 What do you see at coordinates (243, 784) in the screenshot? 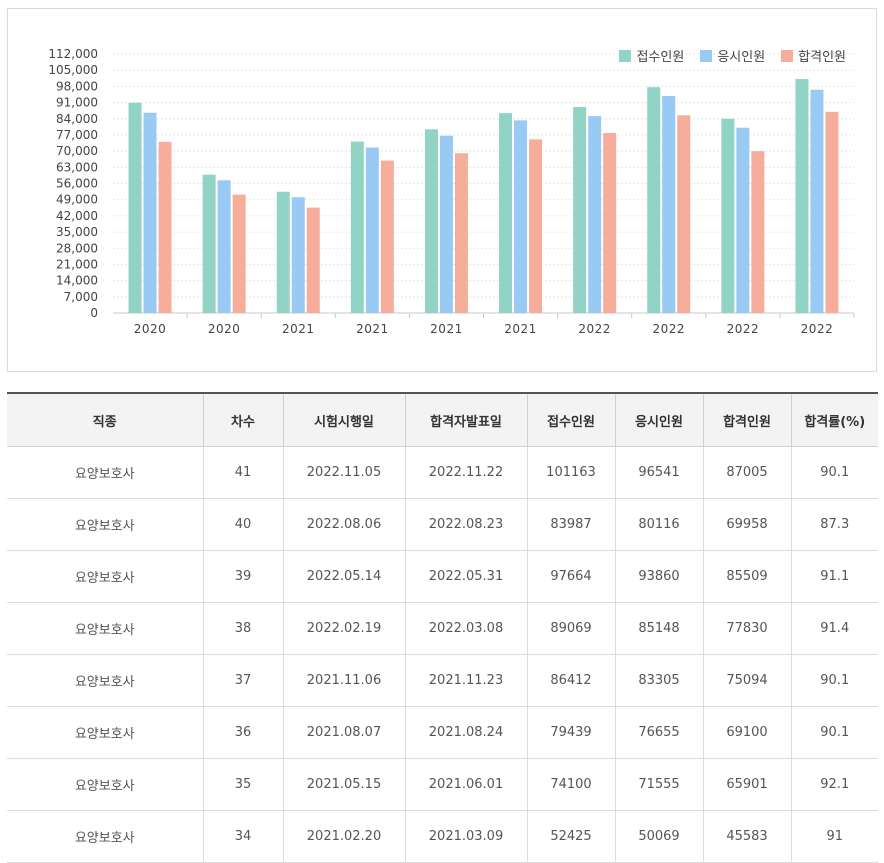
I see `table-cell: 35` at bounding box center [243, 784].